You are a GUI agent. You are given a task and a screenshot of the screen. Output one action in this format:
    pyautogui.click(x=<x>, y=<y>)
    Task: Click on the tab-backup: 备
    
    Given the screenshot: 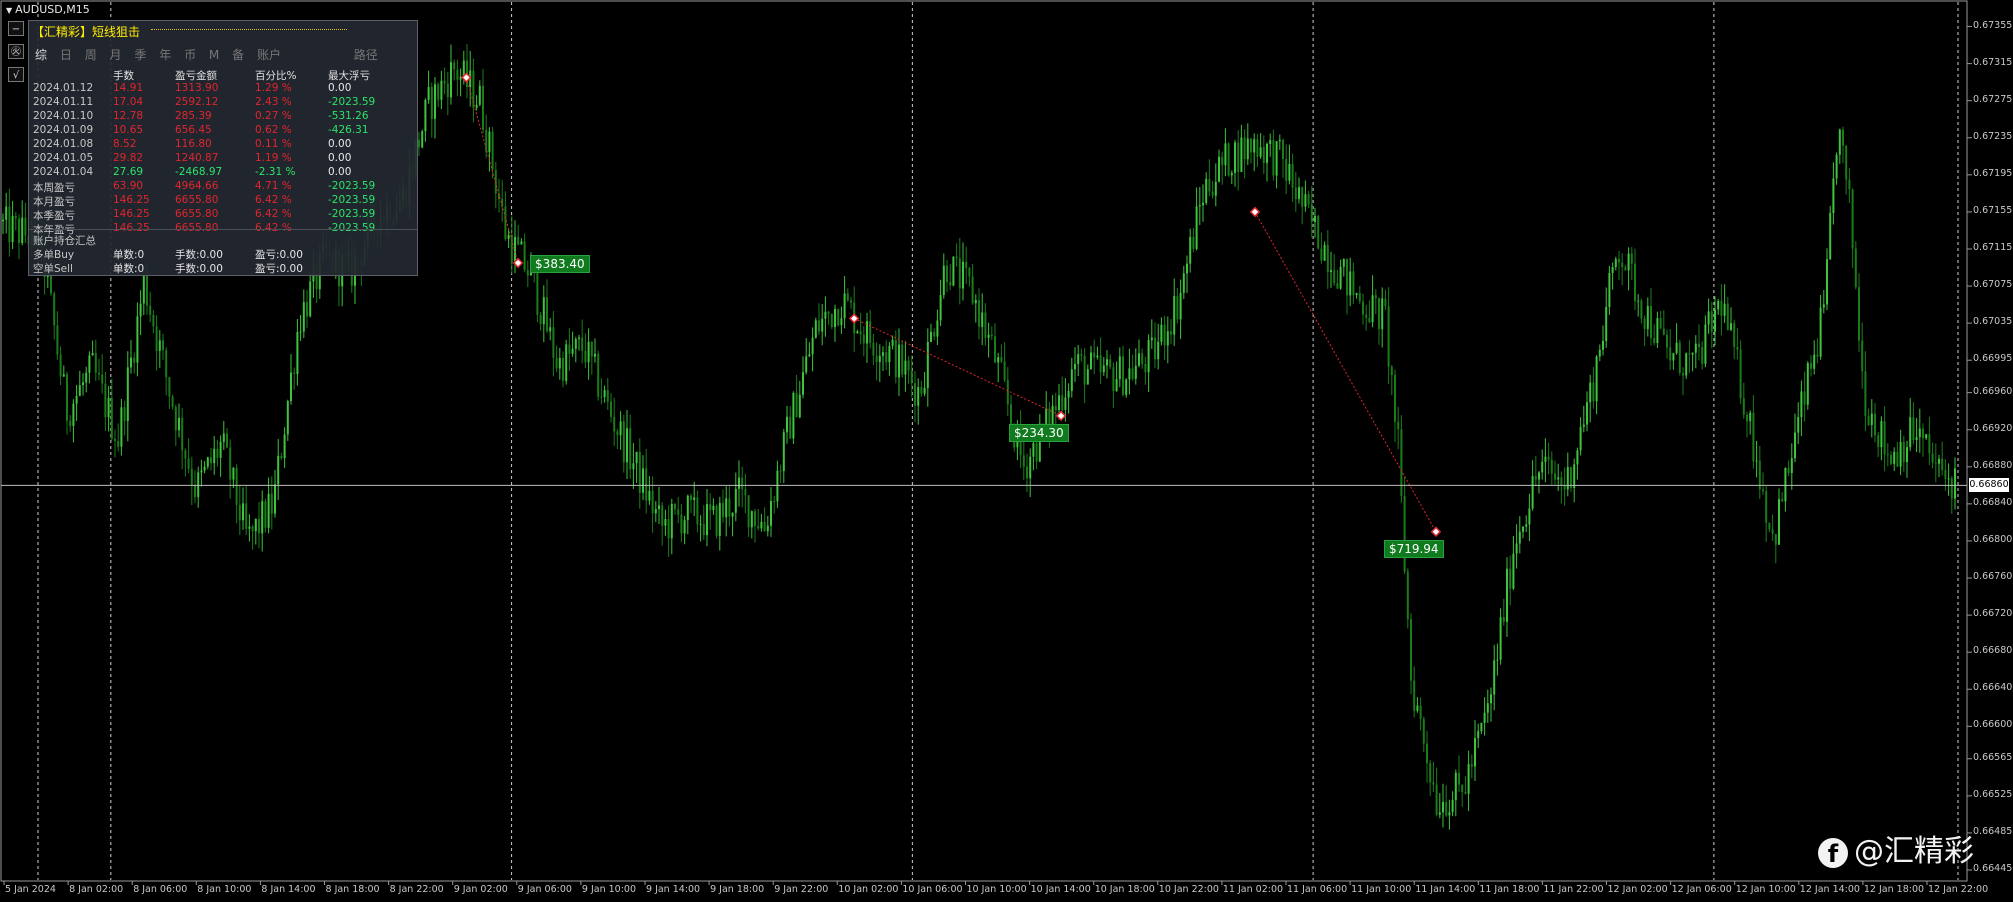 What is the action you would take?
    pyautogui.click(x=238, y=54)
    